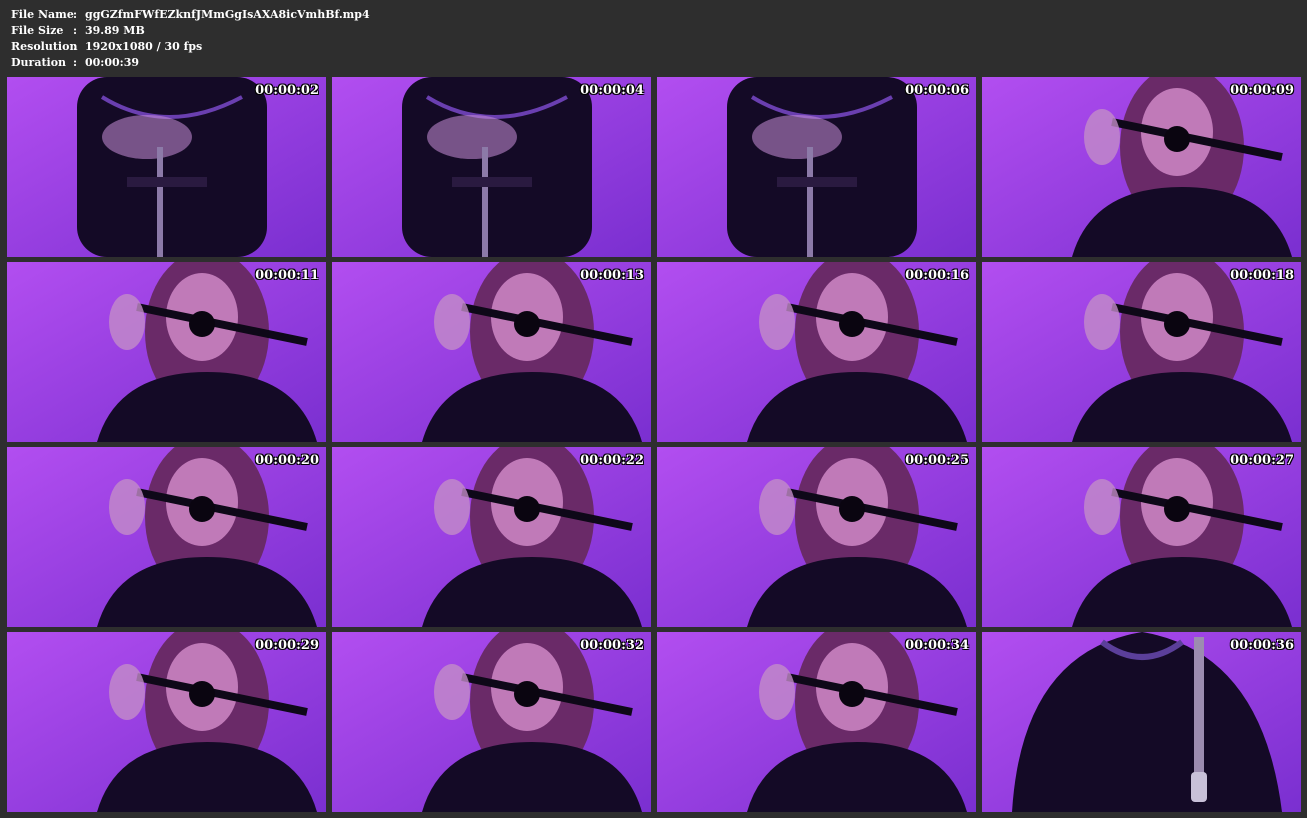  I want to click on thumbnail-timestamp: 00:00:20, so click(287, 460).